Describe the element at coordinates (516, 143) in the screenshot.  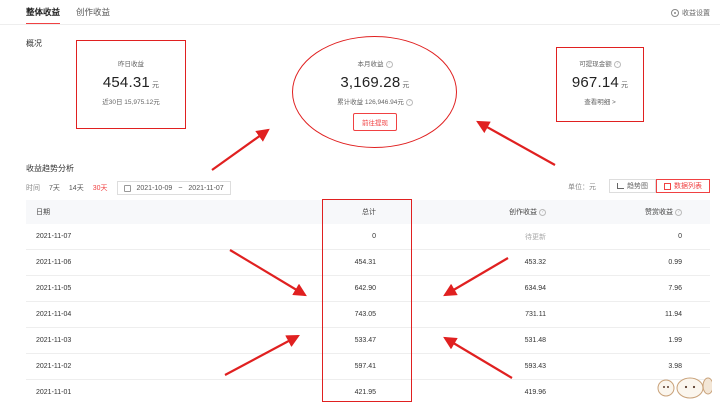
I see `arrow-to-month-right` at that location.